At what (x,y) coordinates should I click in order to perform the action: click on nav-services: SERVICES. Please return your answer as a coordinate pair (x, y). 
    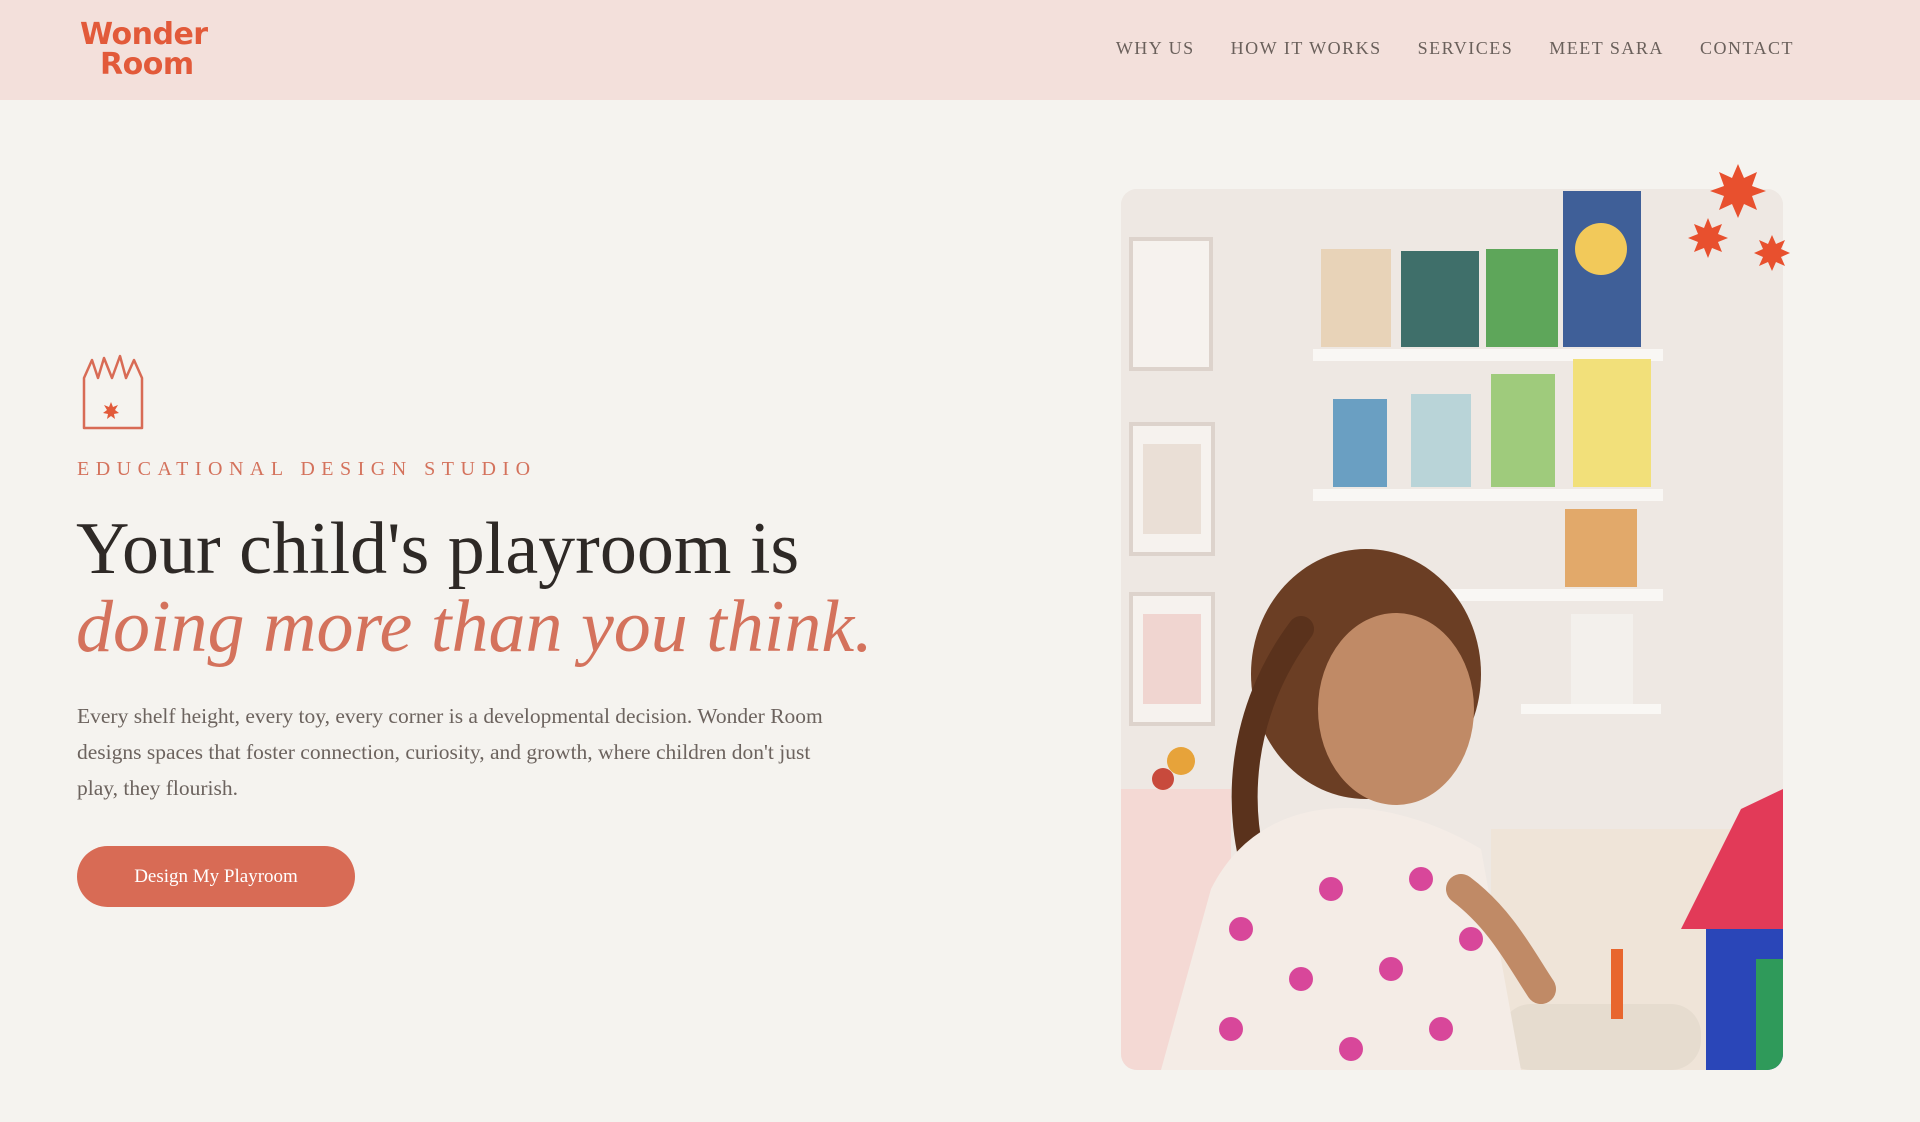
    Looking at the image, I should click on (1466, 48).